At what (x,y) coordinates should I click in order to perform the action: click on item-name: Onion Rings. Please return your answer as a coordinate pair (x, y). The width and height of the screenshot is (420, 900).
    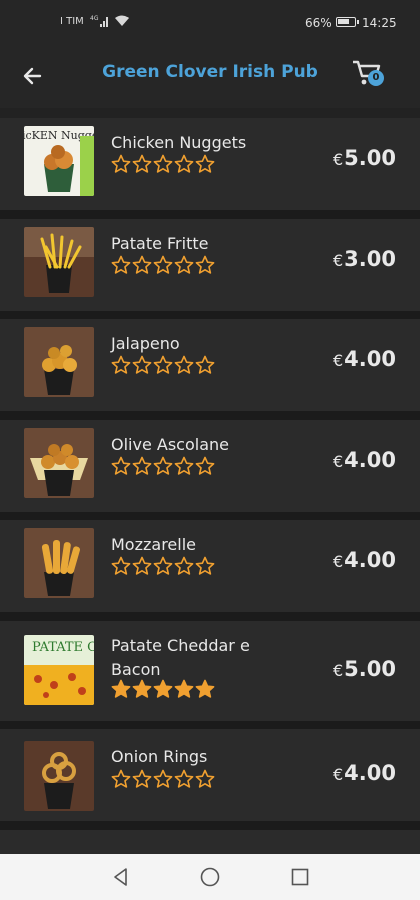
    Looking at the image, I should click on (159, 756).